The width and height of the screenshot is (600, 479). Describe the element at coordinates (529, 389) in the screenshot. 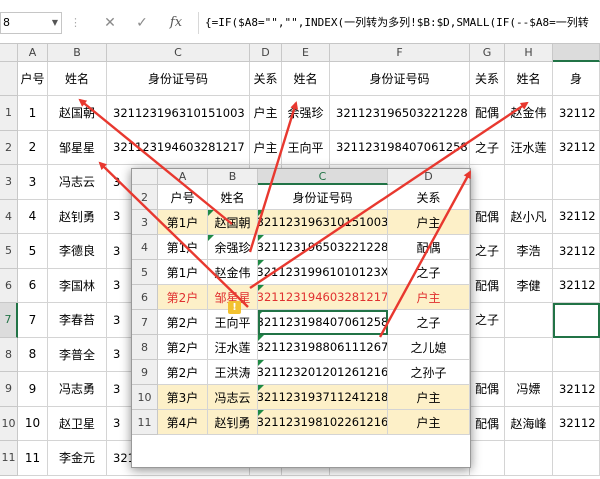

I see `data-cell: 冯嫖` at that location.